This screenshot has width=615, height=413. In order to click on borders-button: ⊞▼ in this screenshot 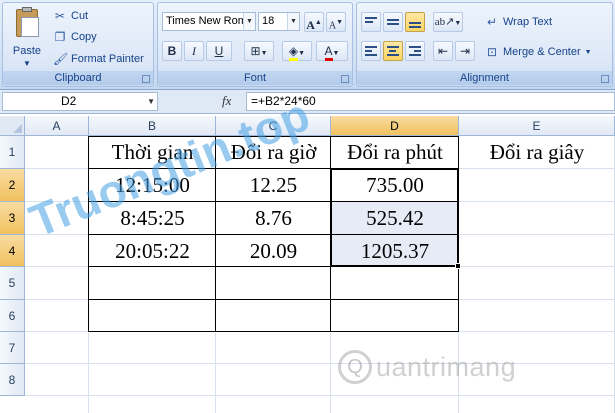, I will do `click(259, 51)`.